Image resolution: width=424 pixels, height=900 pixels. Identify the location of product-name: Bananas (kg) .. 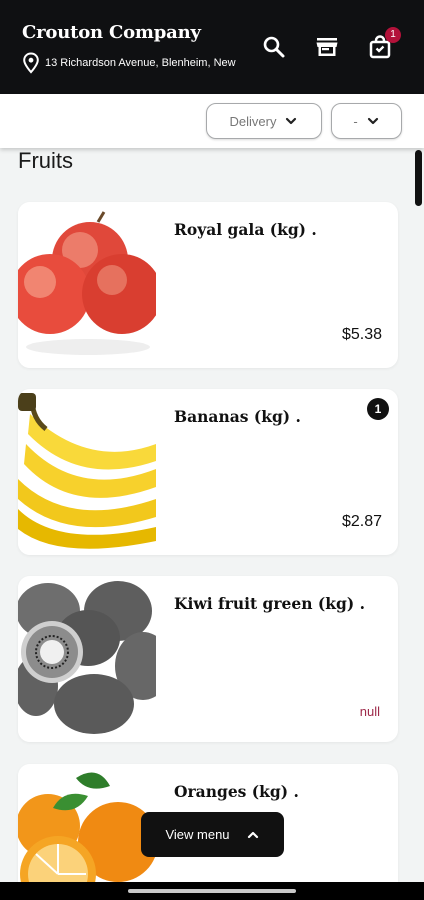
(237, 416).